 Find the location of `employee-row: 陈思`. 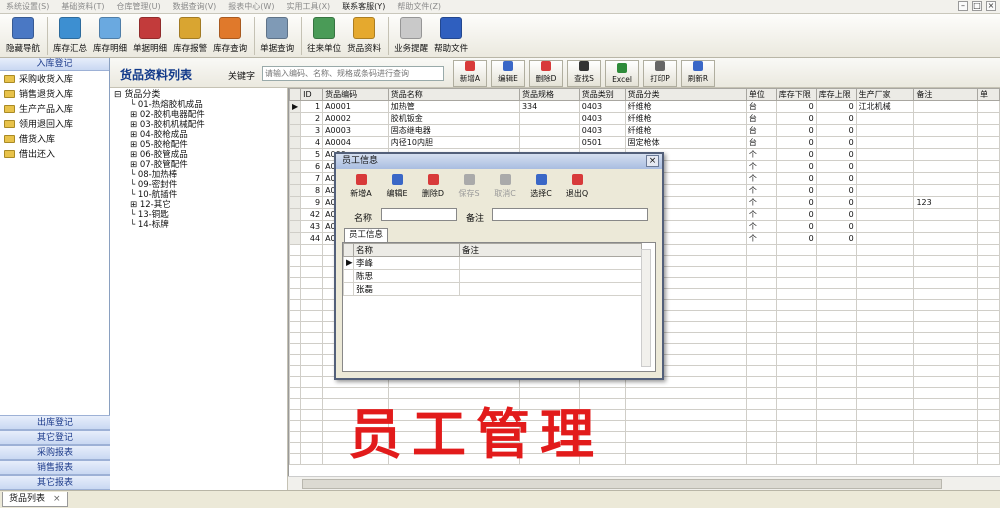

employee-row: 陈思 is located at coordinates (492, 276).